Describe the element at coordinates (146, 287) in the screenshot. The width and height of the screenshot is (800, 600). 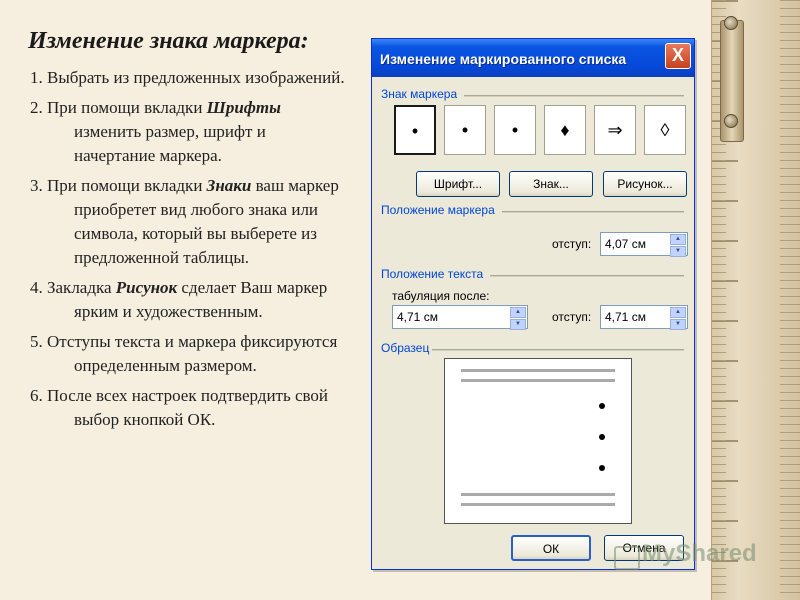
I see `step-highlight: Рисунок` at that location.